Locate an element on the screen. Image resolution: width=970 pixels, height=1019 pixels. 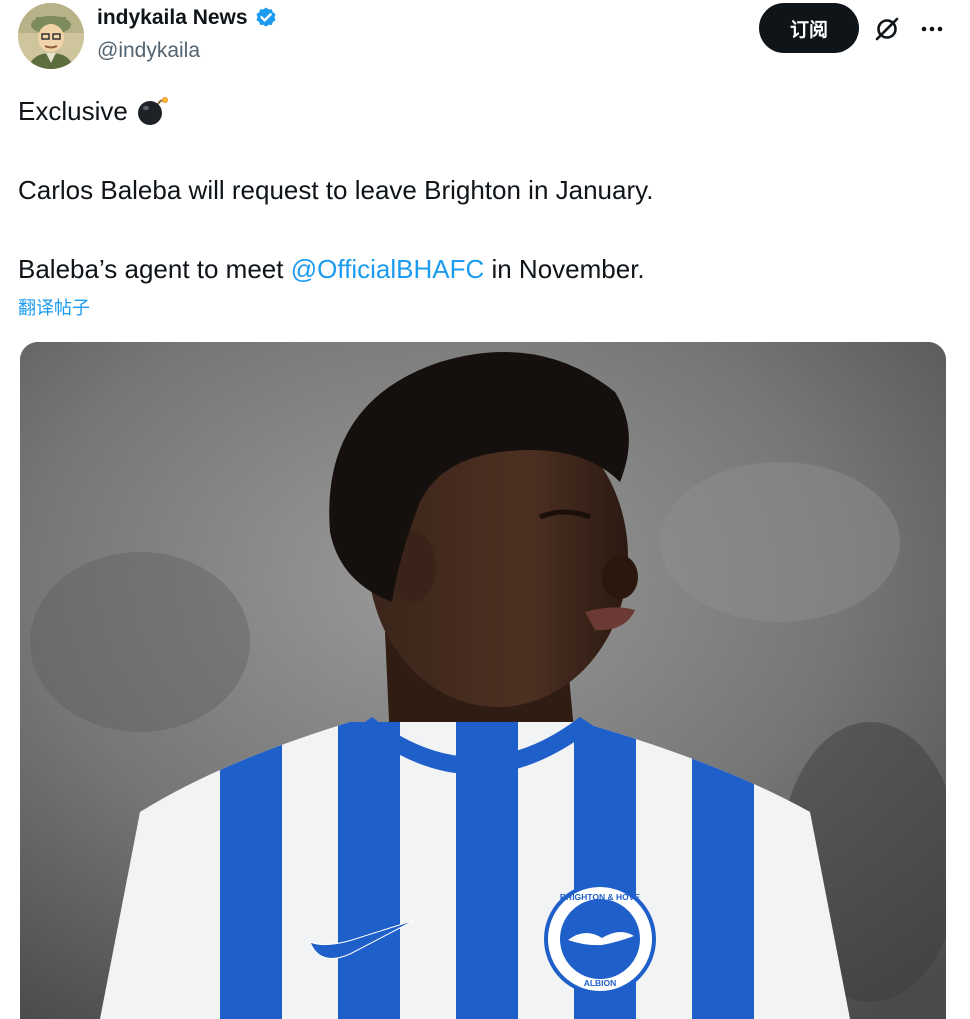
more-dots-icon is located at coordinates (932, 29).